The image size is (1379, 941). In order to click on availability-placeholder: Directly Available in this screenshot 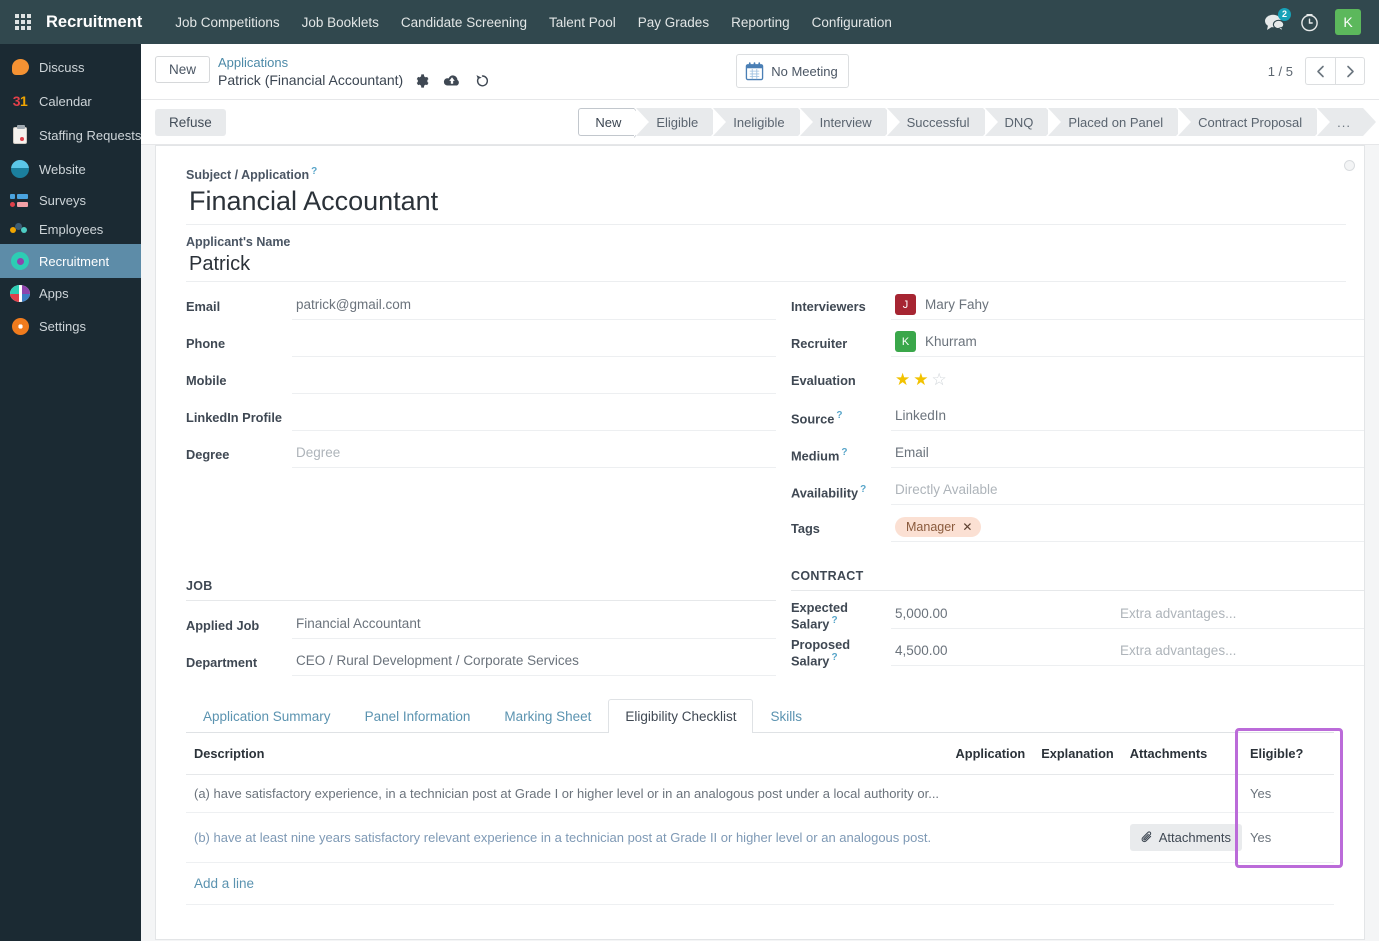, I will do `click(946, 490)`.